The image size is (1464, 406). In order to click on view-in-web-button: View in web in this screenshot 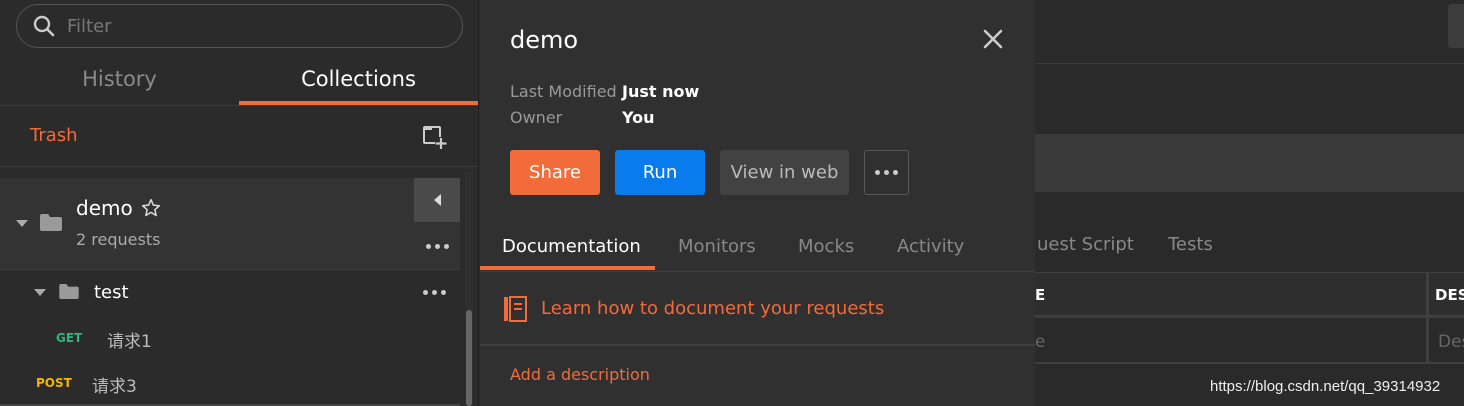, I will do `click(784, 172)`.